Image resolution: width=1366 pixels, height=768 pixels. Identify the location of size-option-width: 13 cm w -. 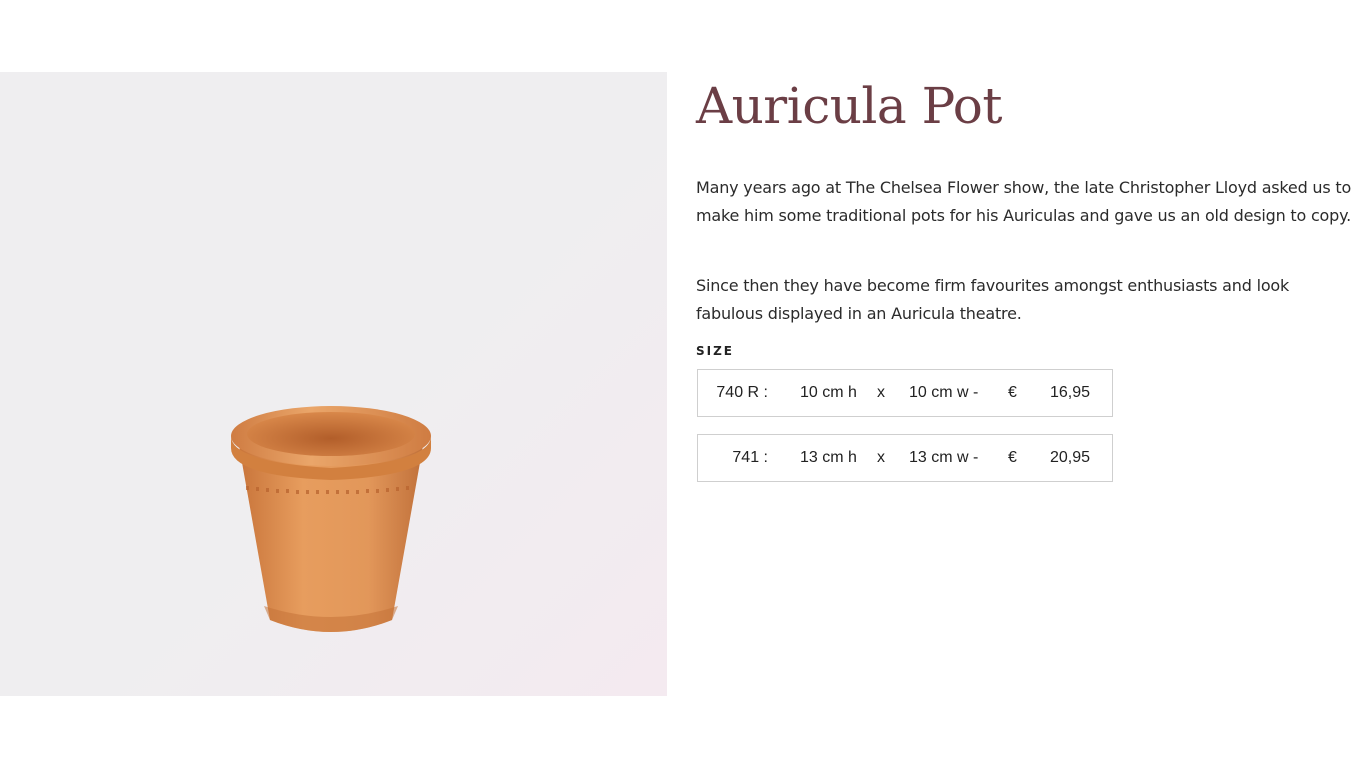
(944, 457).